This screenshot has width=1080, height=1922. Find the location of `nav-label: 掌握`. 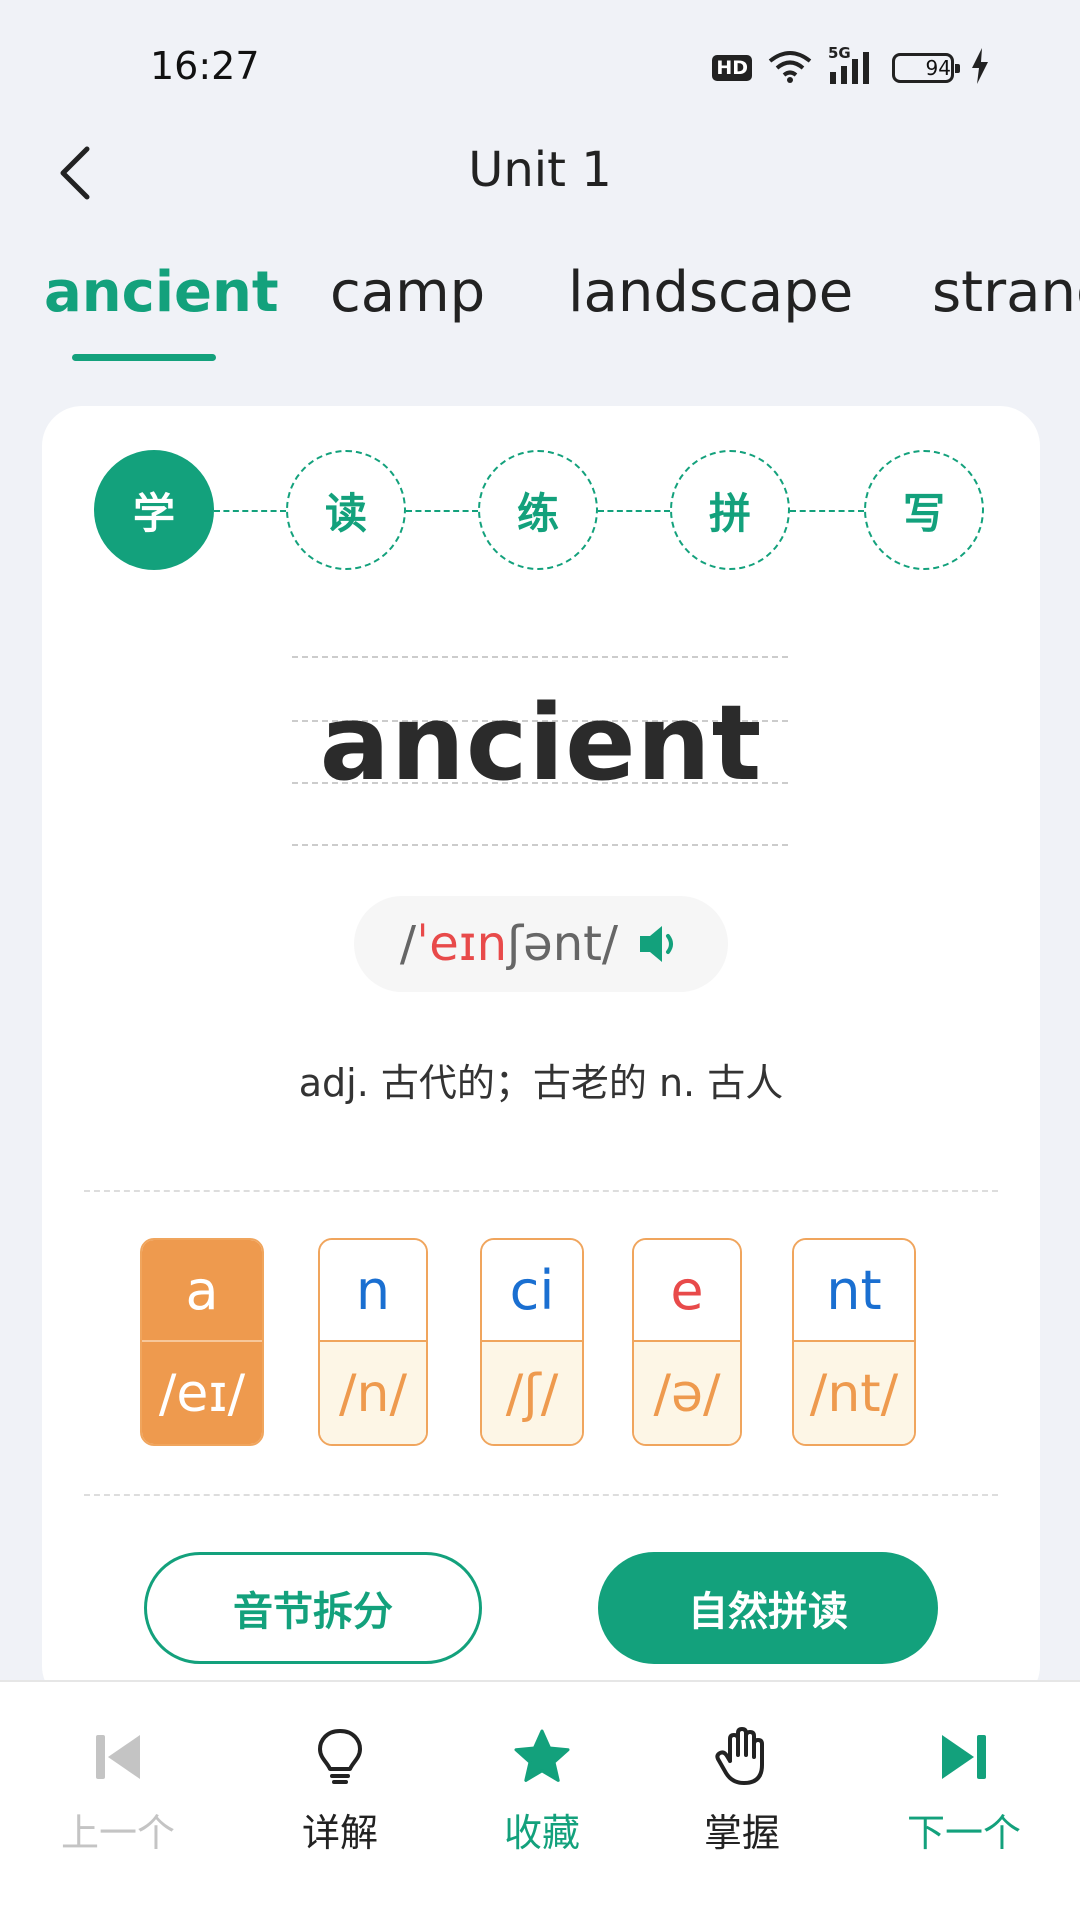

nav-label: 掌握 is located at coordinates (741, 1833).